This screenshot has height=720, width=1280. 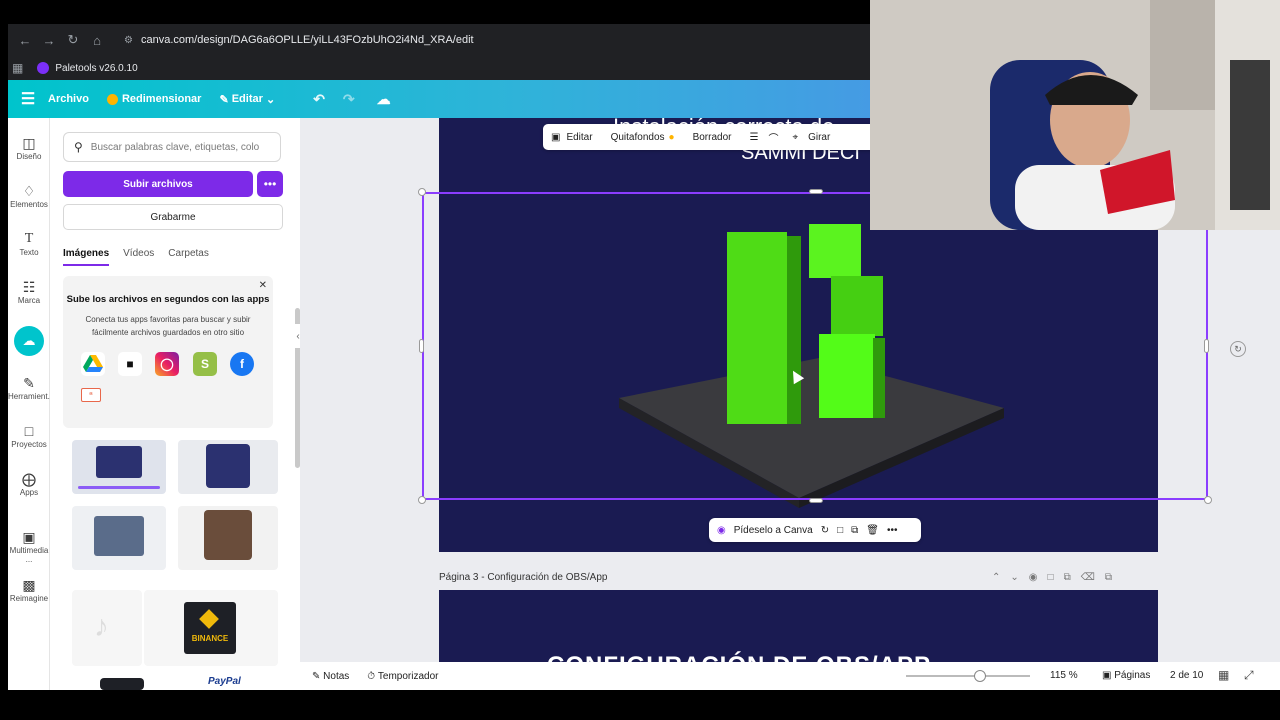 What do you see at coordinates (980, 676) in the screenshot?
I see `zoom-slider-knob` at bounding box center [980, 676].